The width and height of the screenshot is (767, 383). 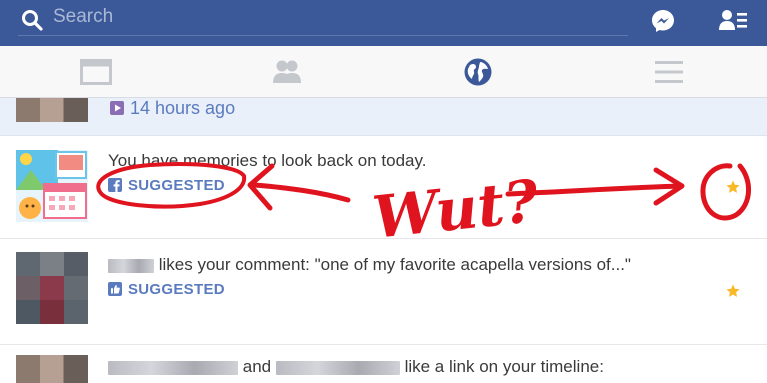 I want to click on memories-thumbnail, so click(x=52, y=186).